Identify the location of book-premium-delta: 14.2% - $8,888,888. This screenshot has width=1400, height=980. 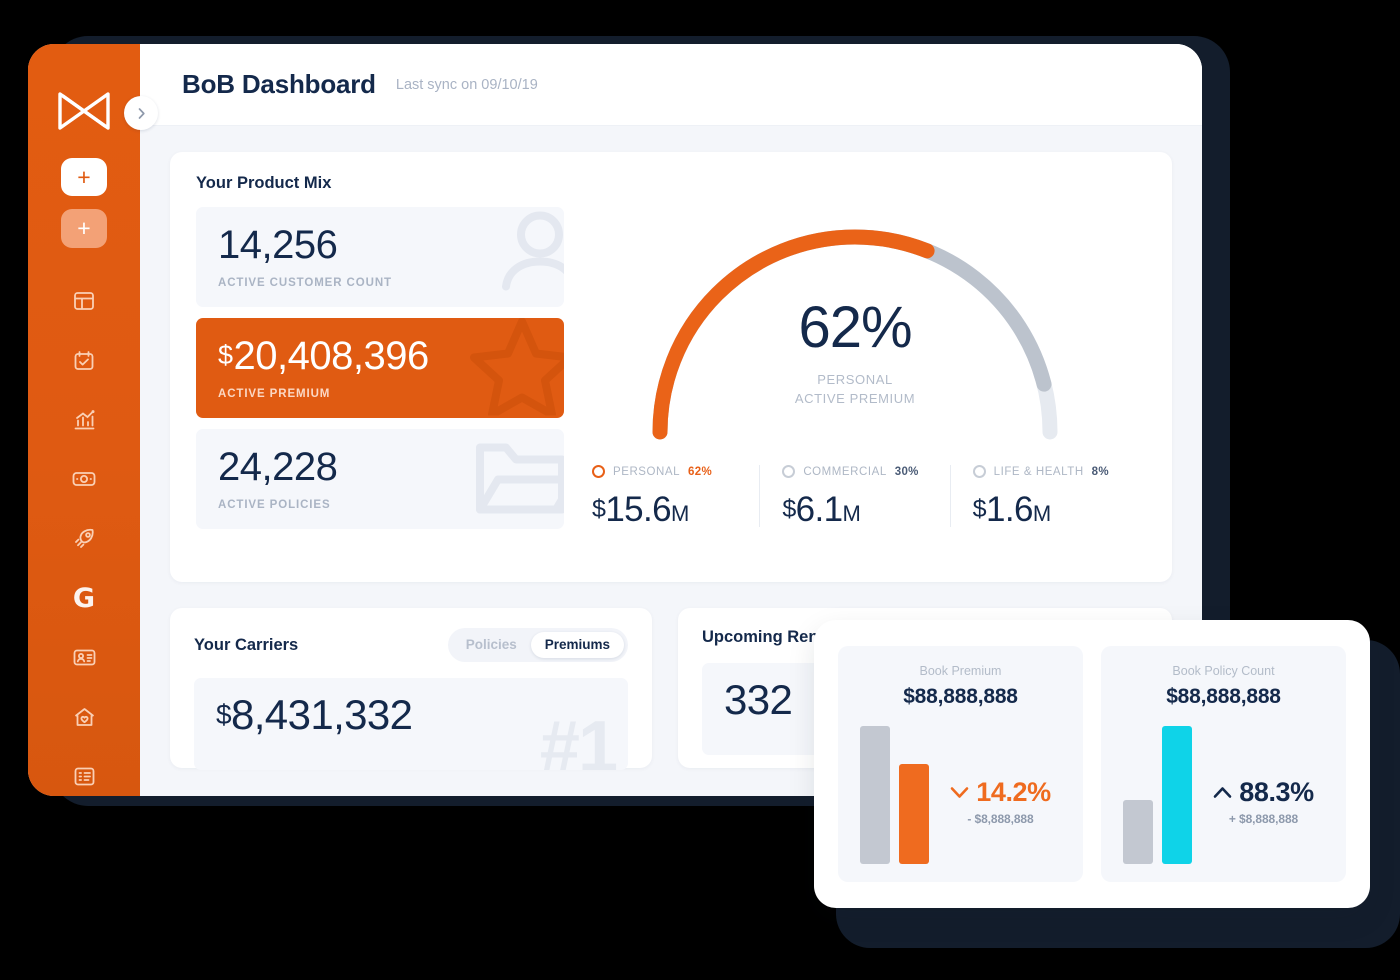
(1000, 820).